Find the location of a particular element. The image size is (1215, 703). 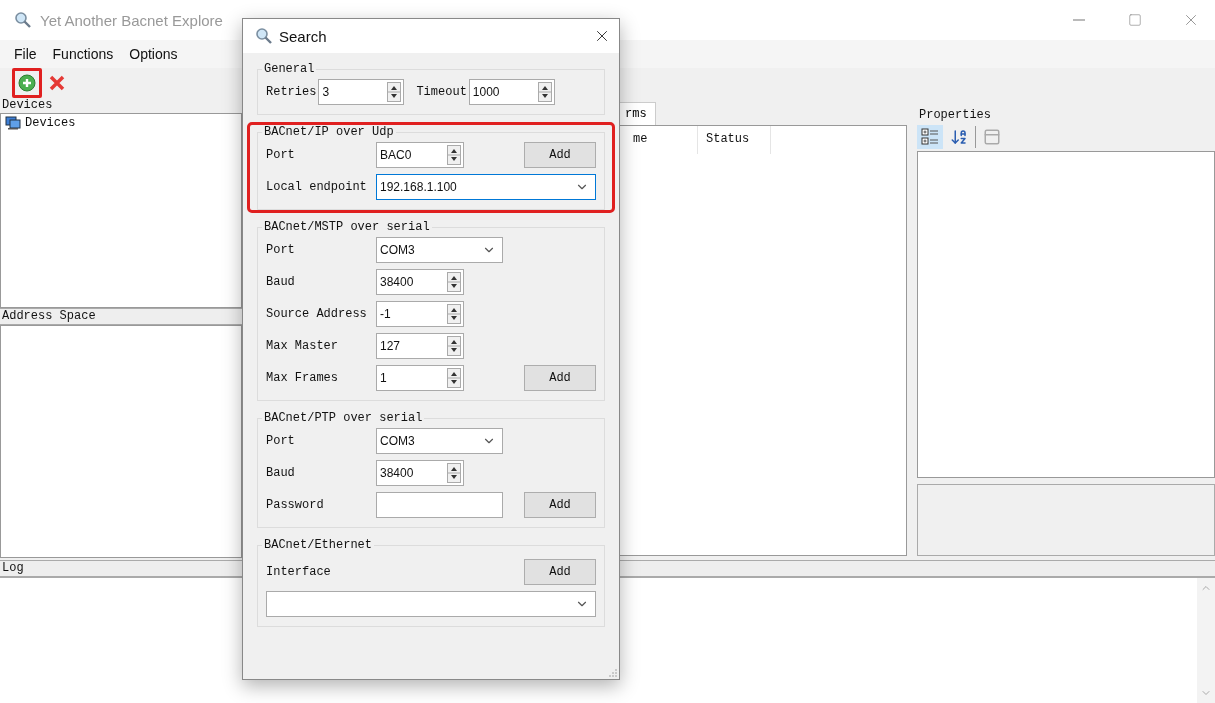

dialog-title: Search is located at coordinates (303, 36).